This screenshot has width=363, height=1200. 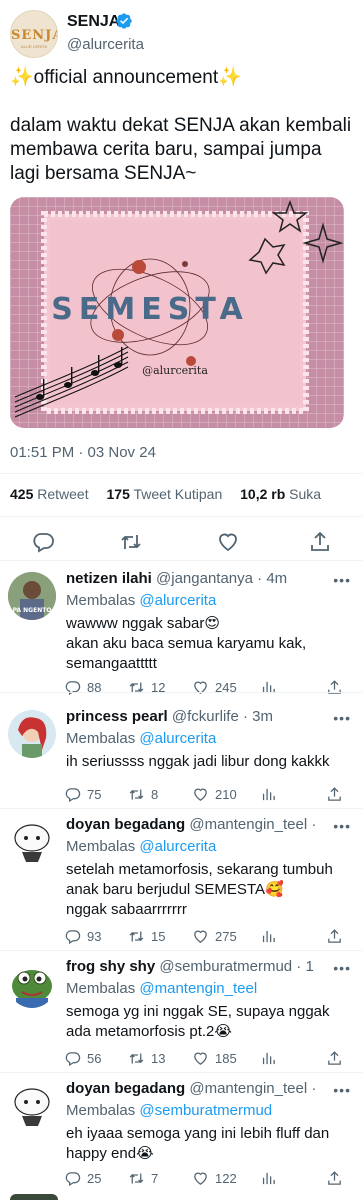 What do you see at coordinates (34, 34) in the screenshot?
I see `author-avatar: SENJA ALUR CERITA` at bounding box center [34, 34].